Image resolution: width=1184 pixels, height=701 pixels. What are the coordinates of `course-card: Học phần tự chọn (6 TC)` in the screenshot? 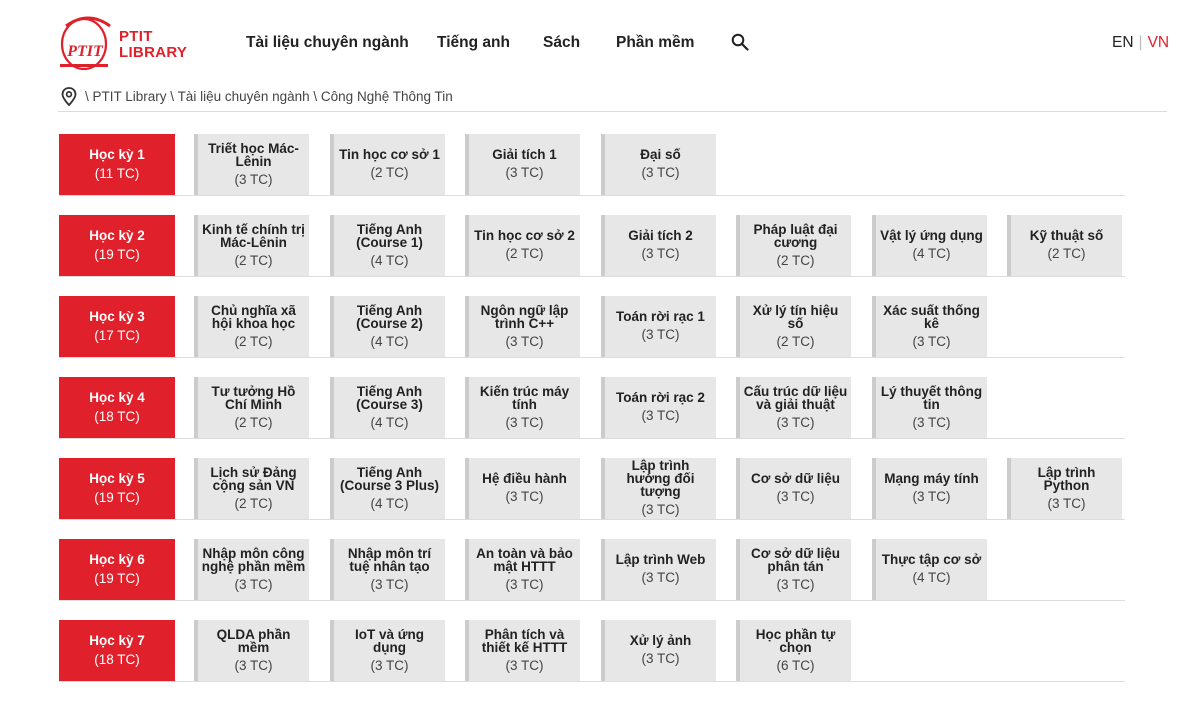 It's located at (793, 650).